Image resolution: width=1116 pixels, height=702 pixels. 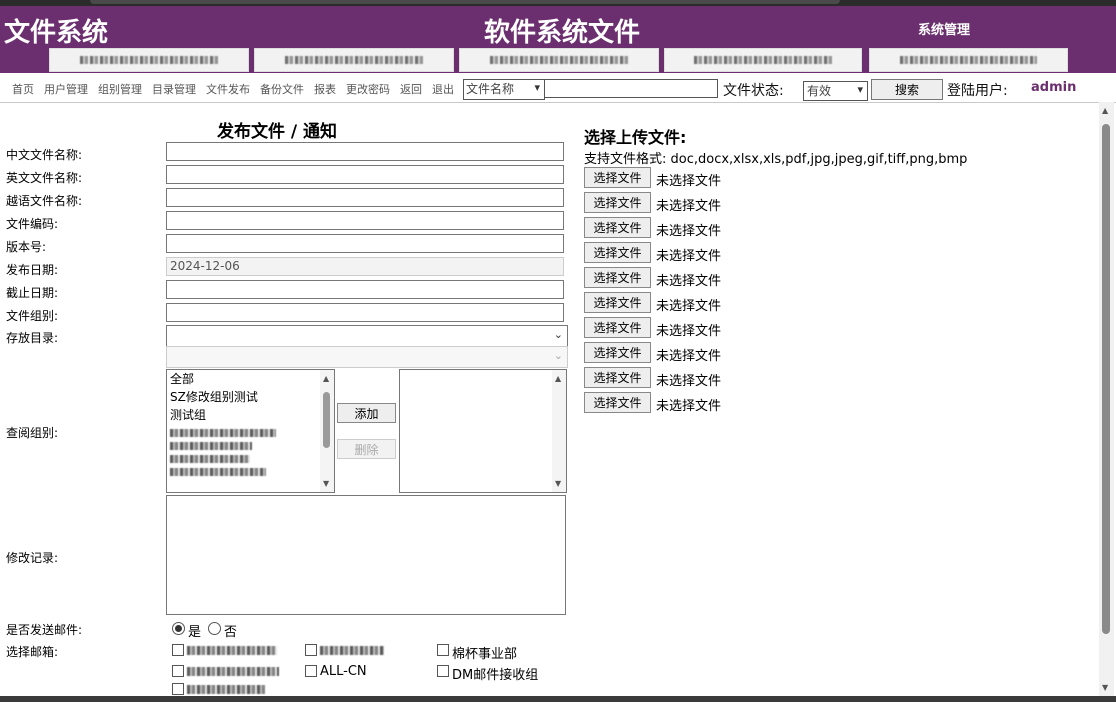 I want to click on change-log-textarea, so click(x=366, y=555).